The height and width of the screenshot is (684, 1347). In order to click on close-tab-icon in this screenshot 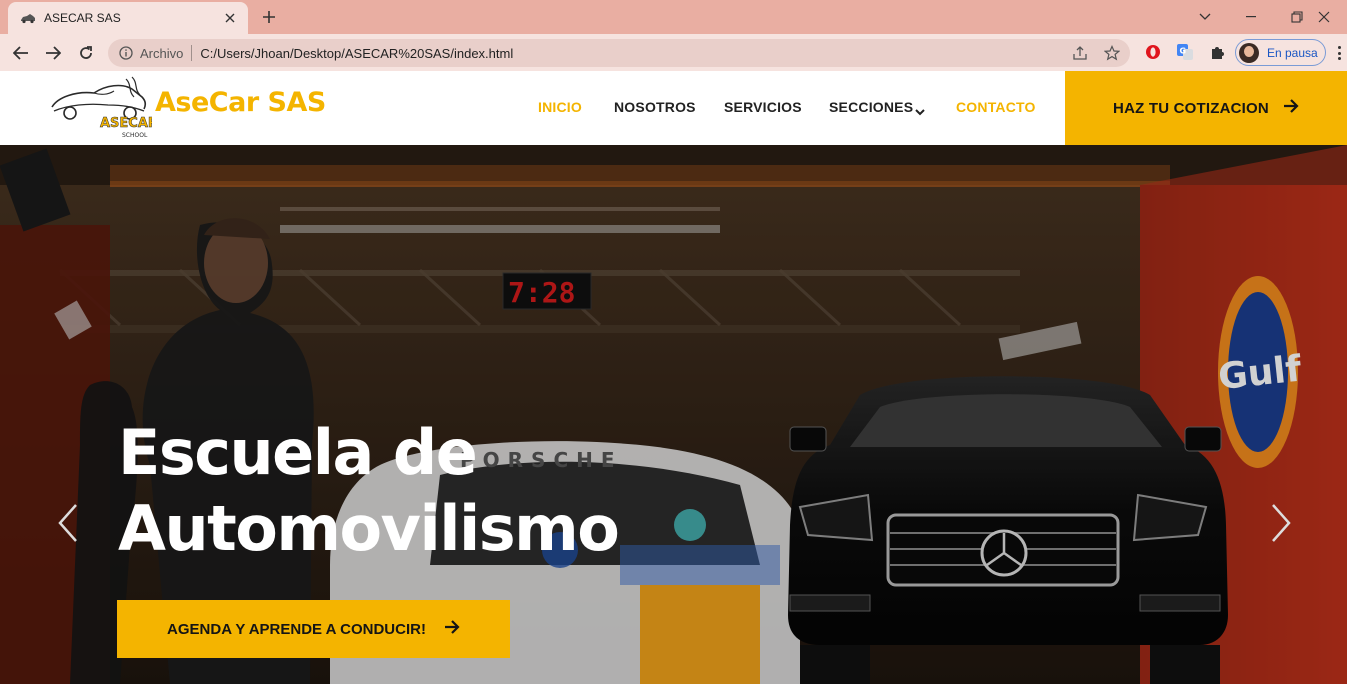, I will do `click(230, 18)`.